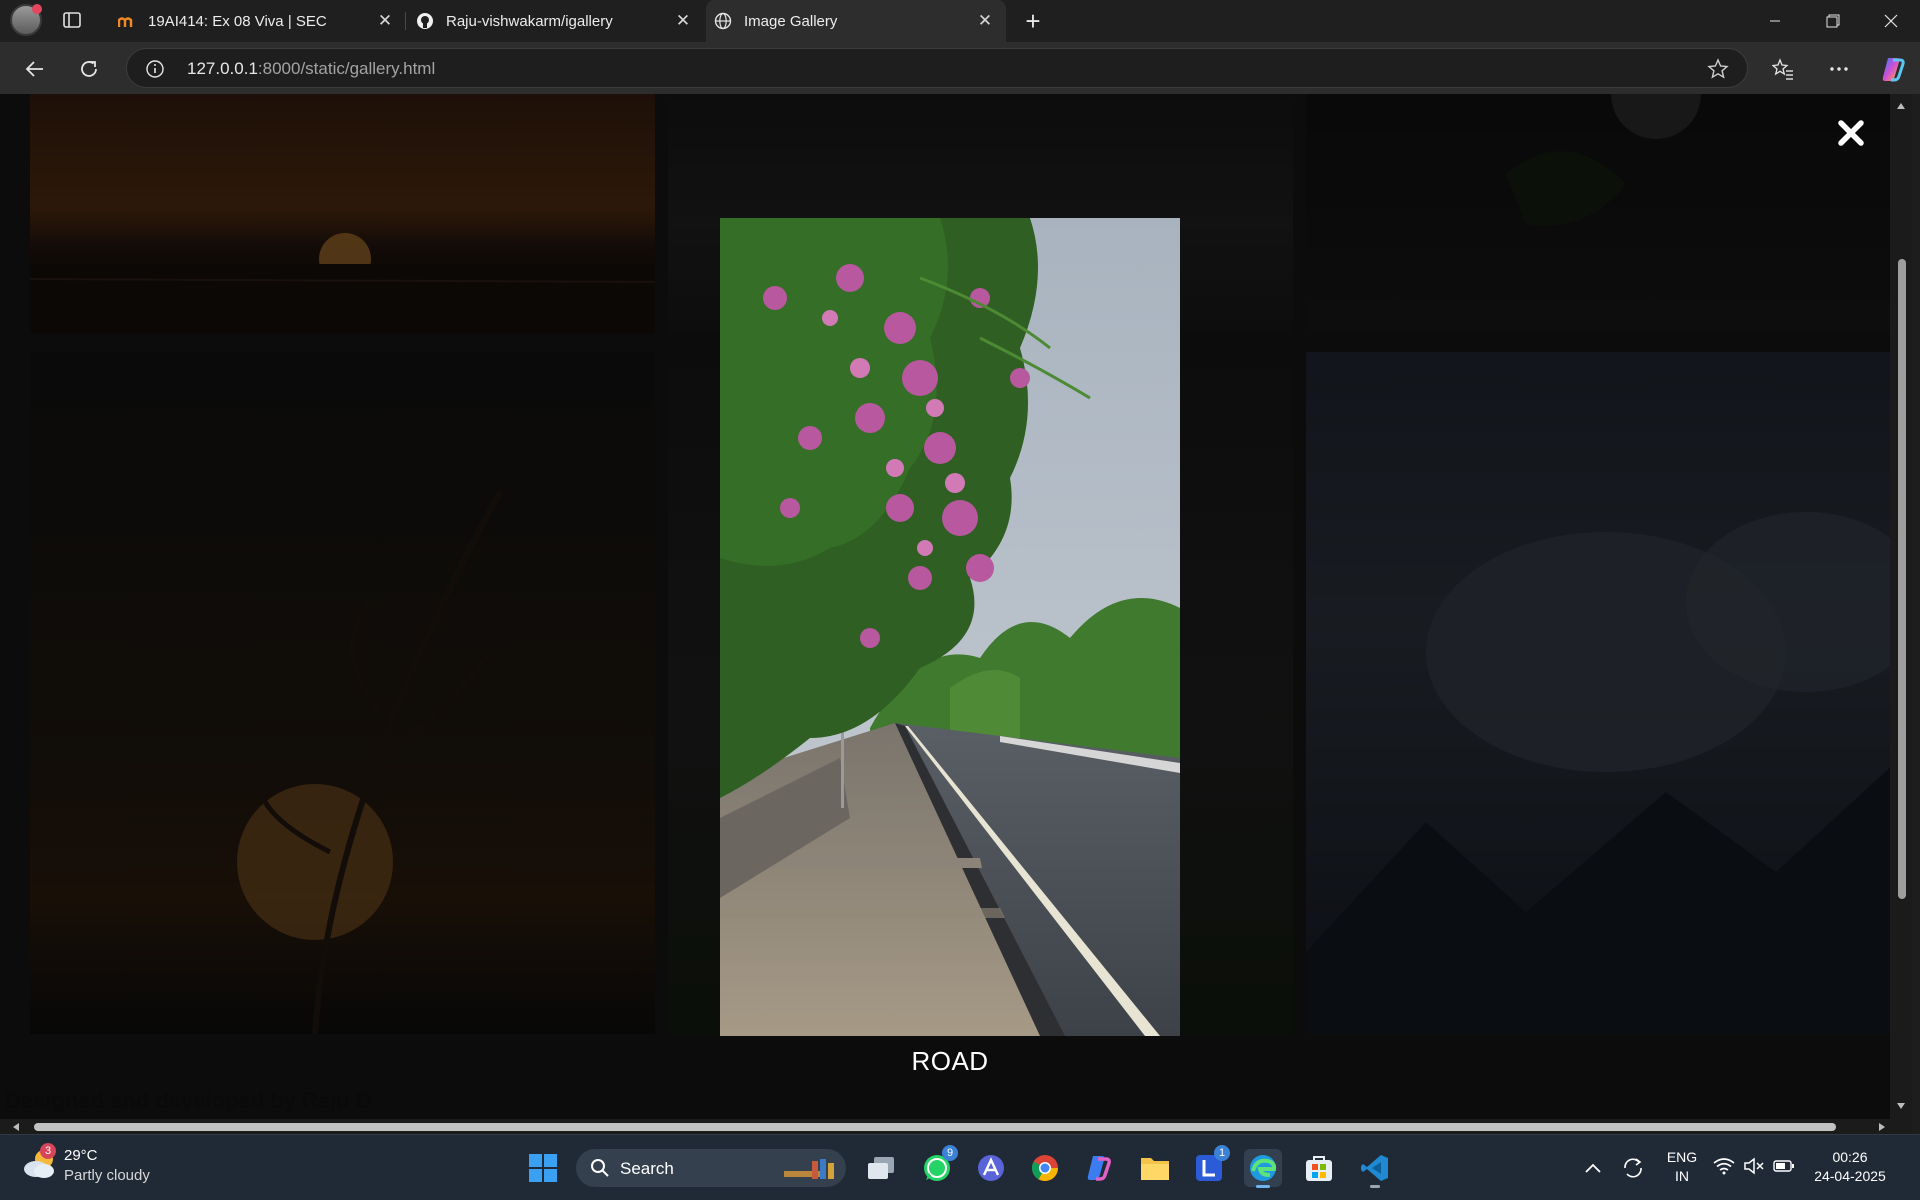  Describe the element at coordinates (791, 21) in the screenshot. I see `tab-title: Image Gallery` at that location.